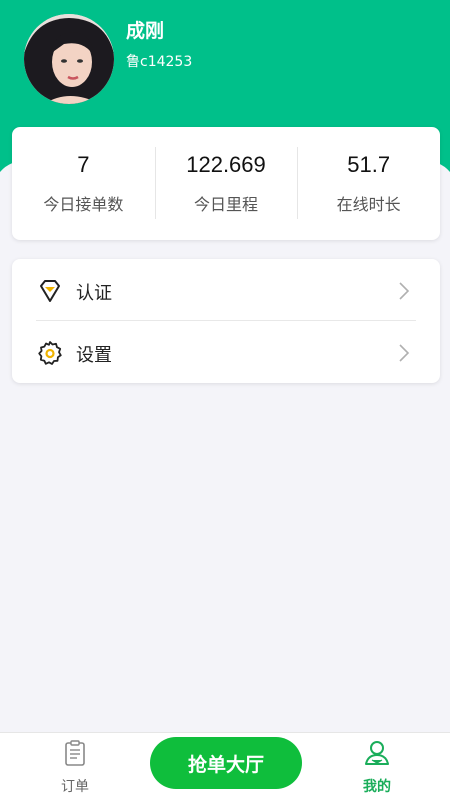 The image size is (450, 800). What do you see at coordinates (226, 763) in the screenshot?
I see `grab-order-hall-button: 抢单大厅` at bounding box center [226, 763].